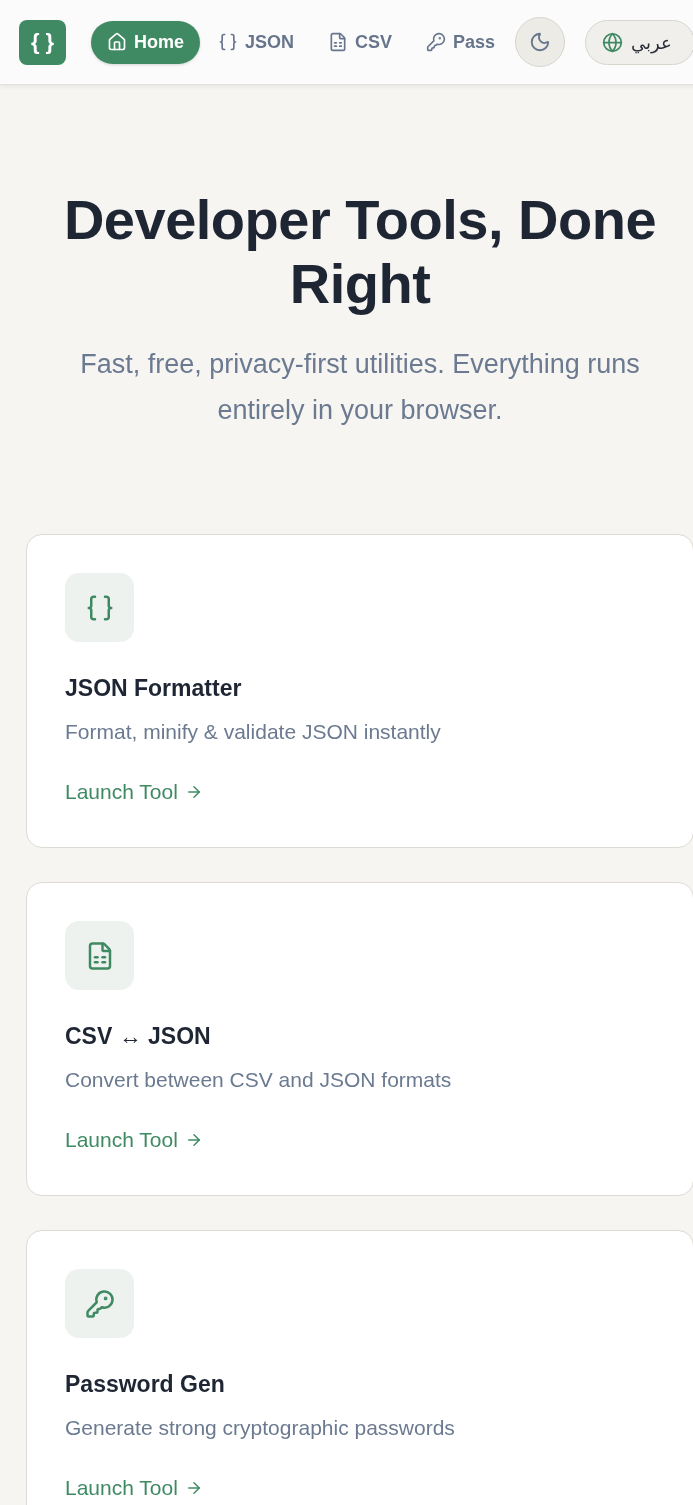  I want to click on theme-toggle-button, so click(540, 42).